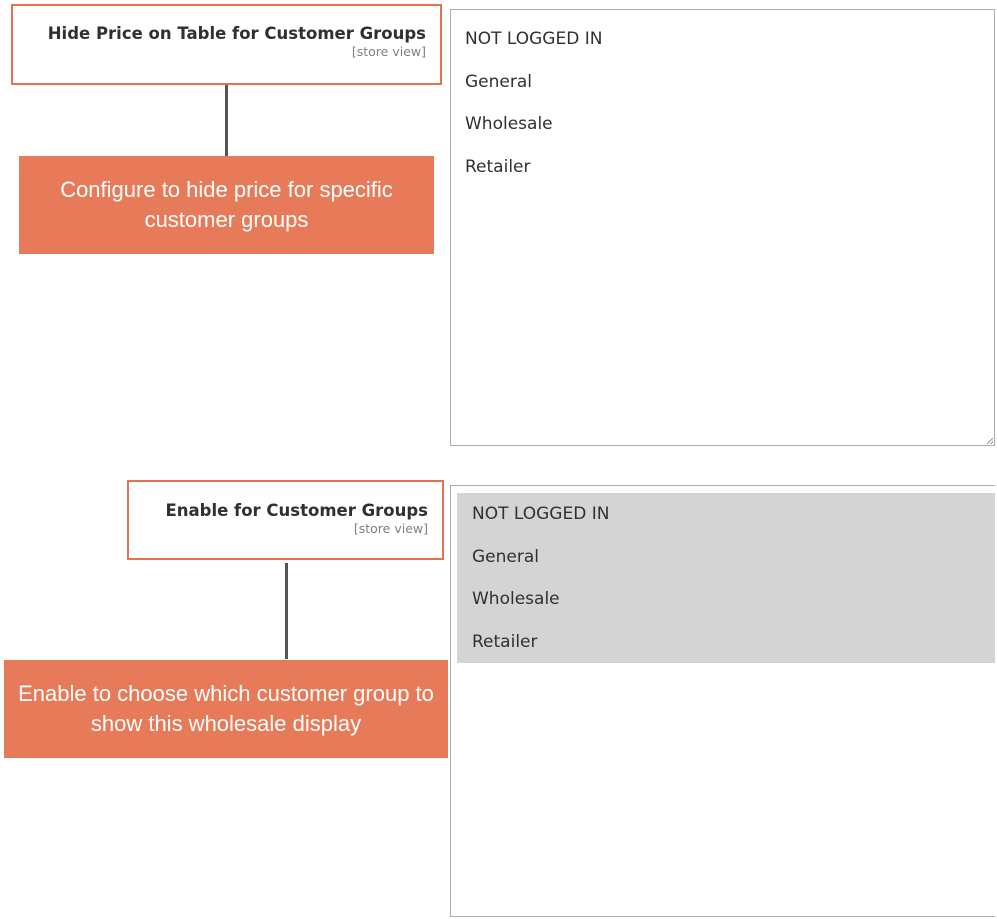  What do you see at coordinates (990, 441) in the screenshot?
I see `resize-grip-icon` at bounding box center [990, 441].